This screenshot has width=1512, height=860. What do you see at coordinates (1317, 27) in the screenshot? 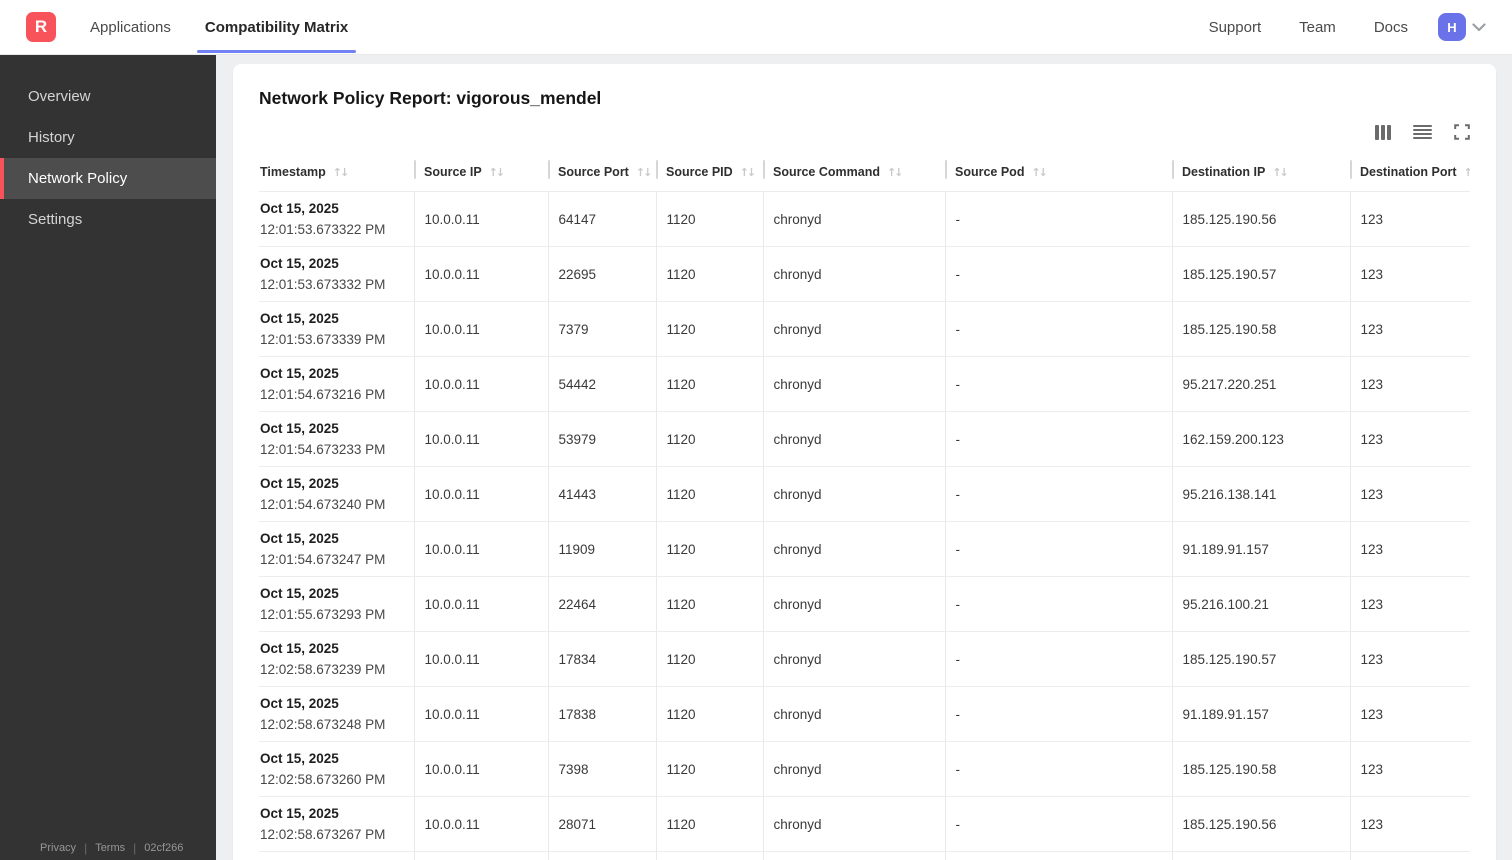
I see `nav-link-team: Team` at bounding box center [1317, 27].